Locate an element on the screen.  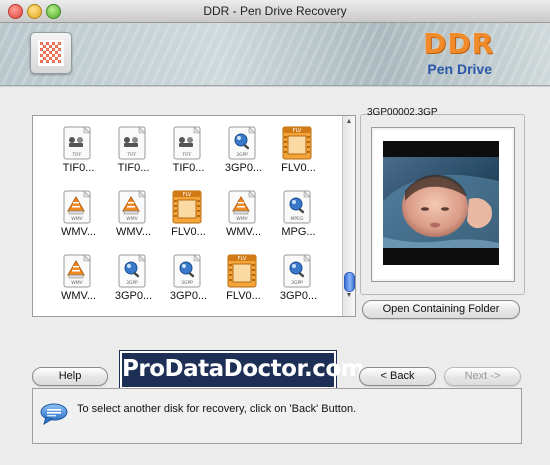
speech-bubble-icon is located at coordinates (54, 416).